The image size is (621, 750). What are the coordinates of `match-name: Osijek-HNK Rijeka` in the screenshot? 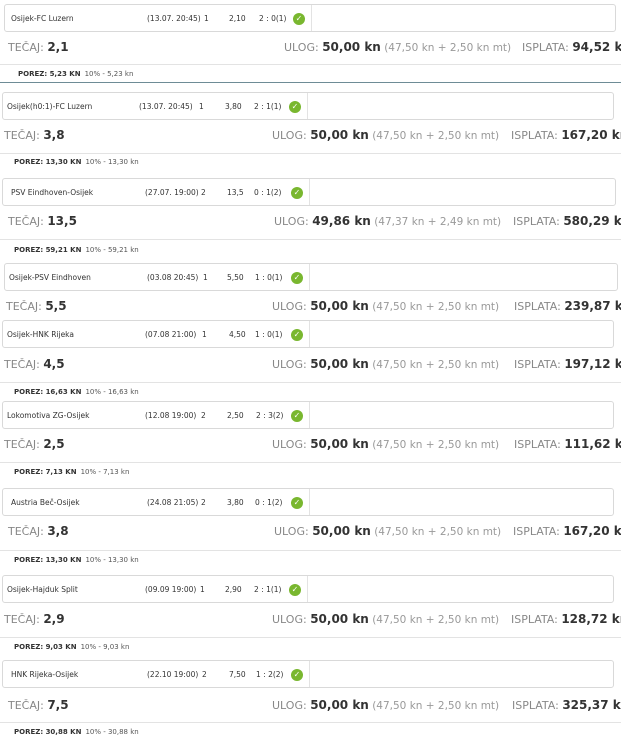 It's located at (40, 334).